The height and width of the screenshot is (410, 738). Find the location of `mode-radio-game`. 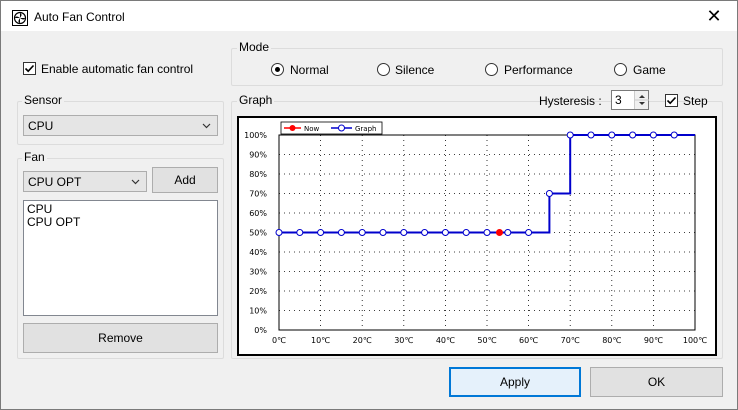

mode-radio-game is located at coordinates (620, 69).